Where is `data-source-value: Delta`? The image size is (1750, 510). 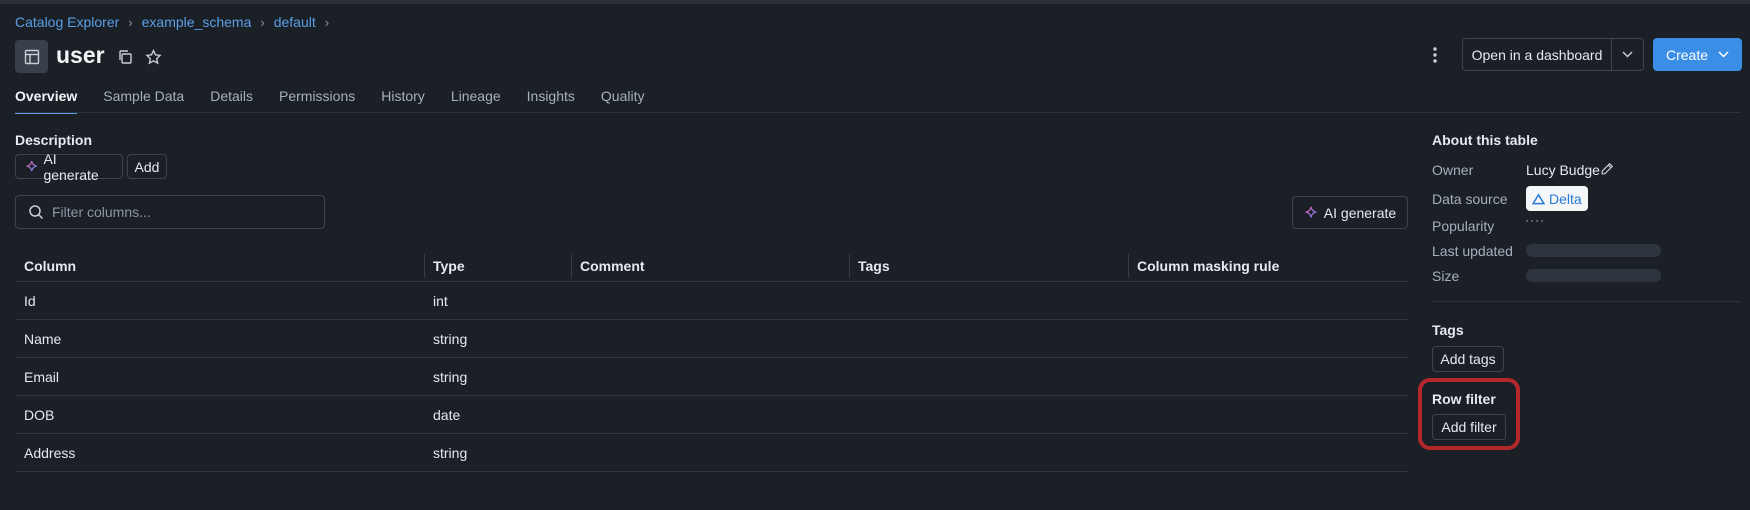 data-source-value: Delta is located at coordinates (1565, 198).